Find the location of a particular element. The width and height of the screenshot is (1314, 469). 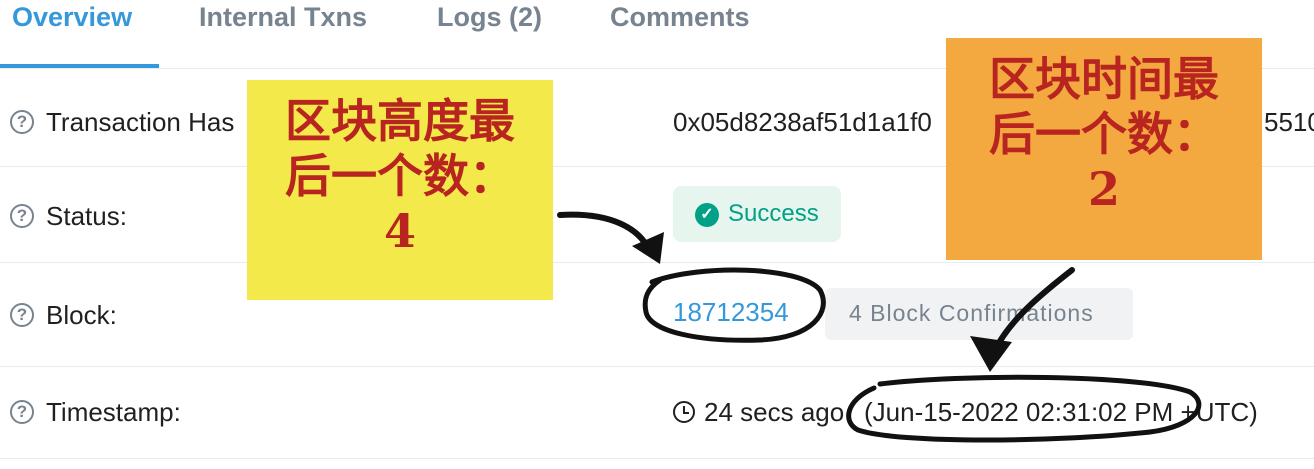

arrow-to-timestamp is located at coordinates (1033, 310).